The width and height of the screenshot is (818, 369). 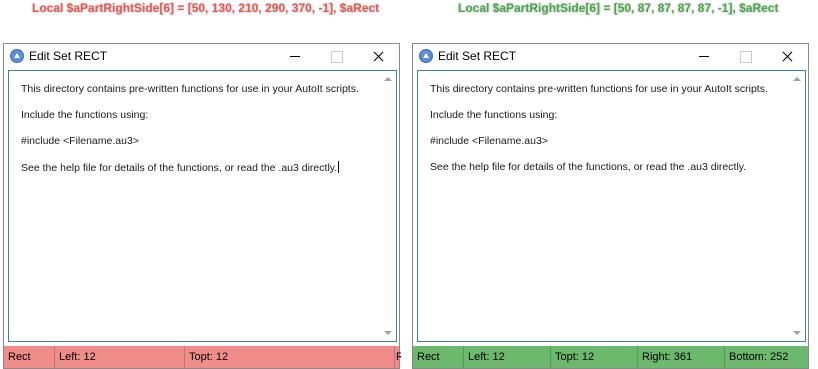 What do you see at coordinates (767, 357) in the screenshot?
I see `status-part-bottom: Bottom: 252` at bounding box center [767, 357].